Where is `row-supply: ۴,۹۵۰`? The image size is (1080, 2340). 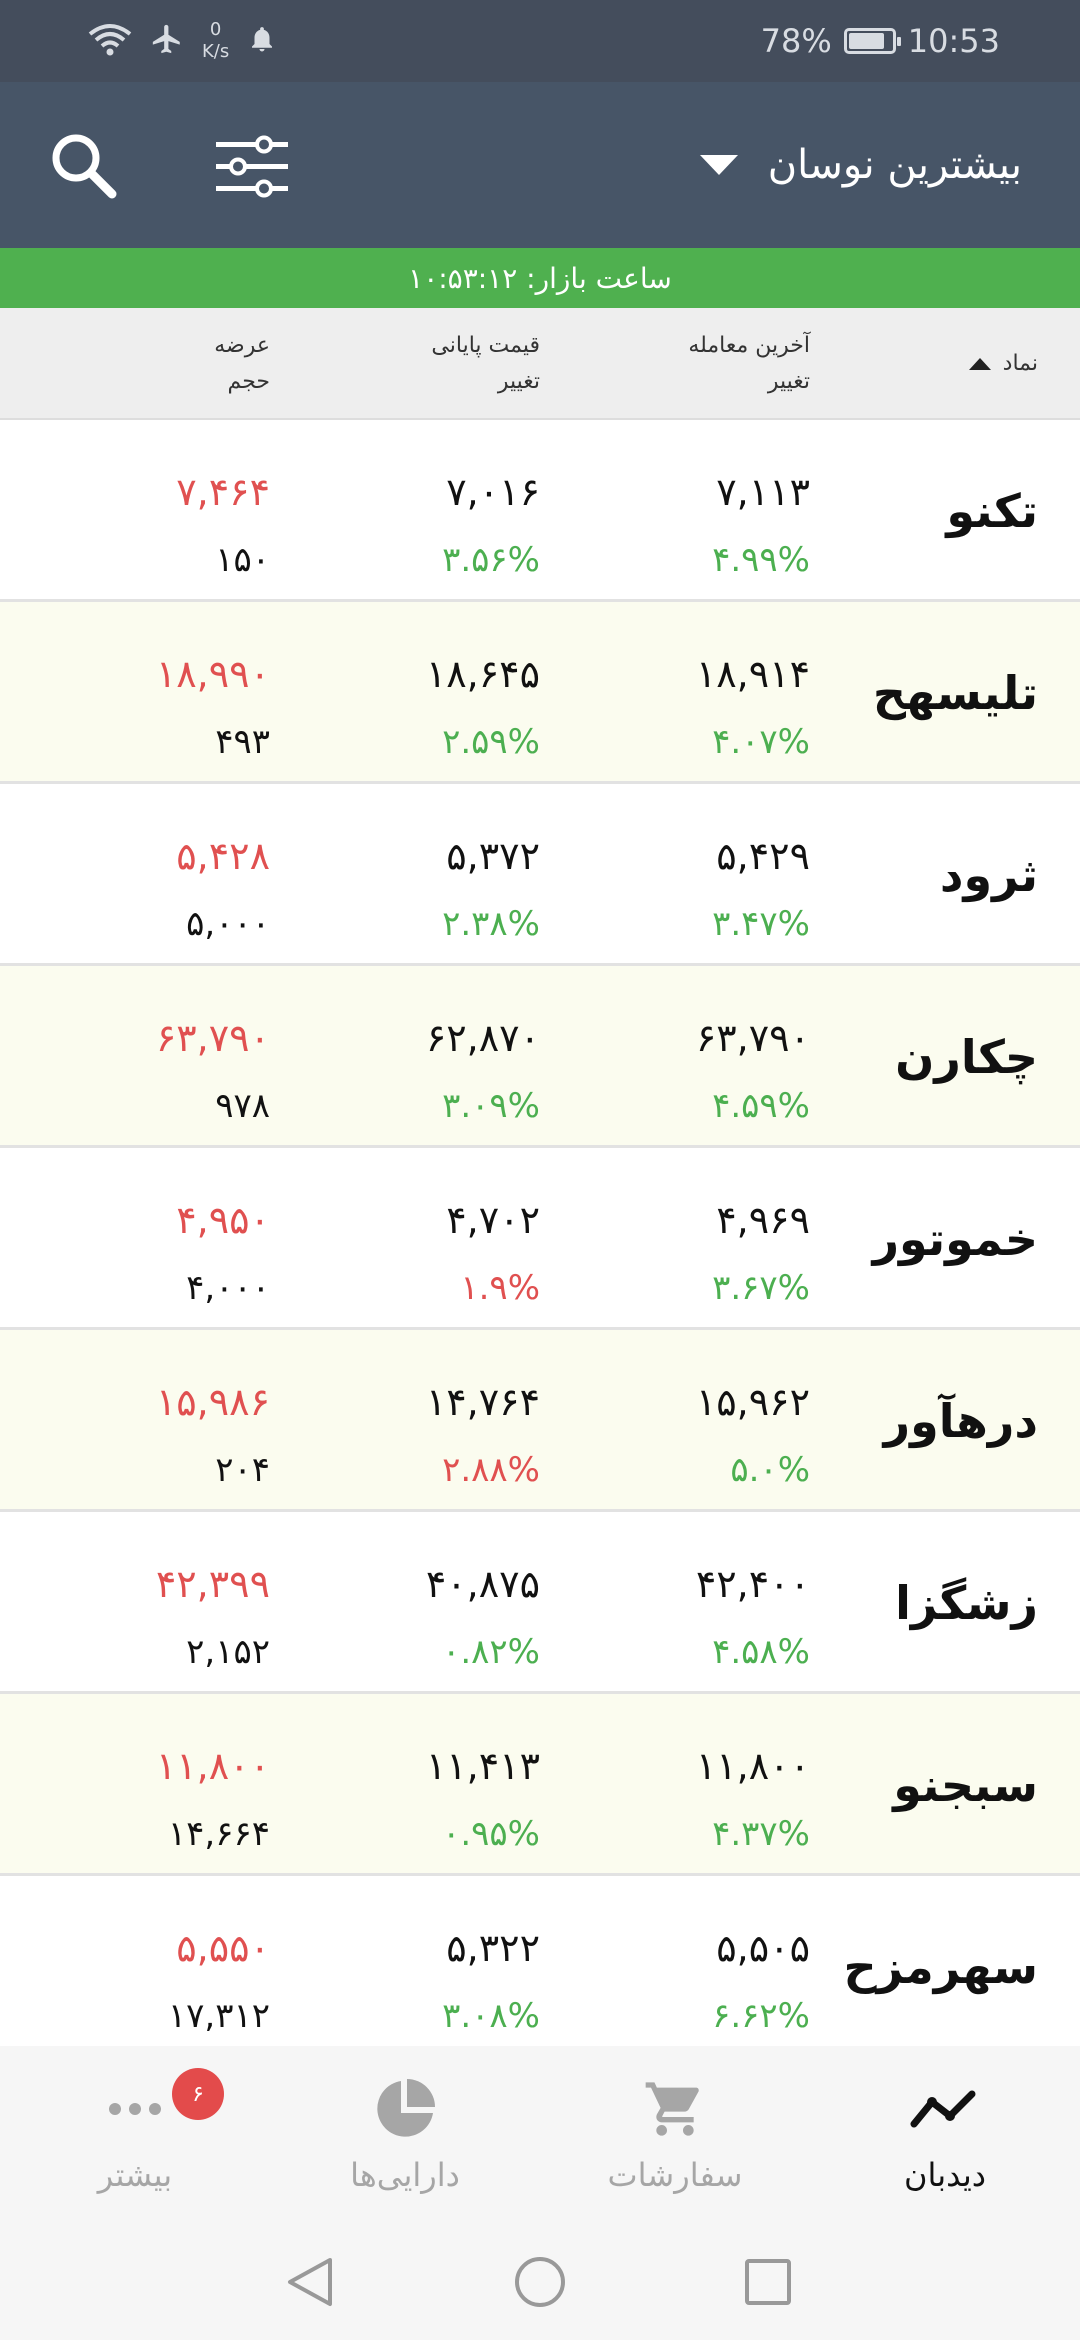
row-supply: ۴,۹۵۰ is located at coordinates (223, 1220).